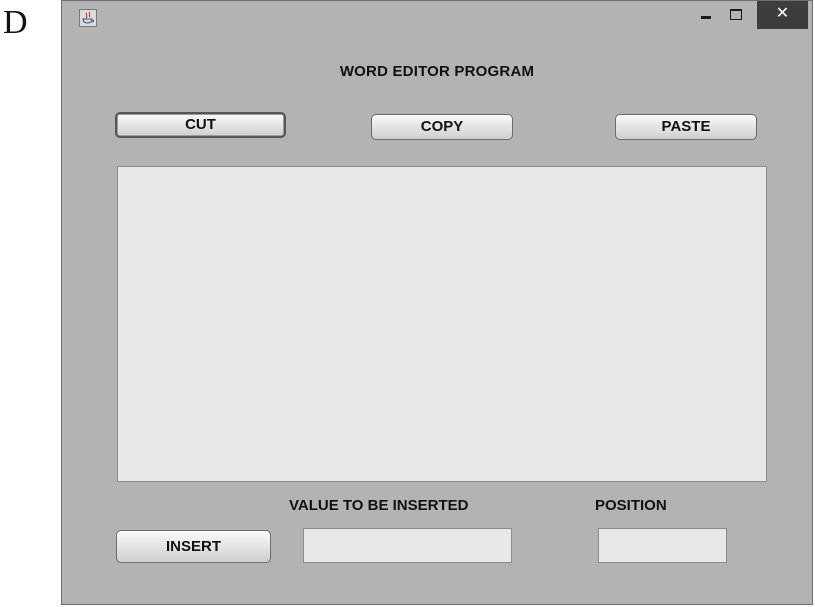 The image size is (815, 607). I want to click on close-icon: ✕, so click(782, 13).